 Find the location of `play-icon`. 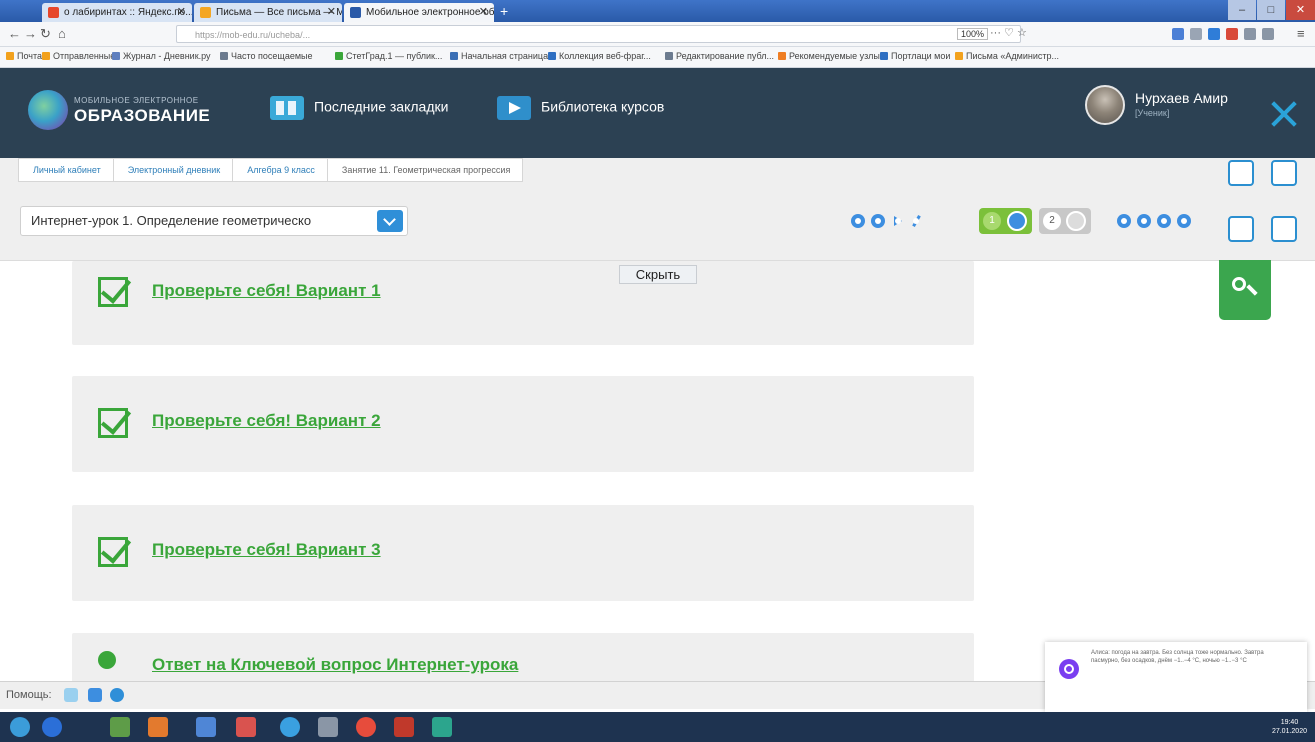

play-icon is located at coordinates (898, 221).